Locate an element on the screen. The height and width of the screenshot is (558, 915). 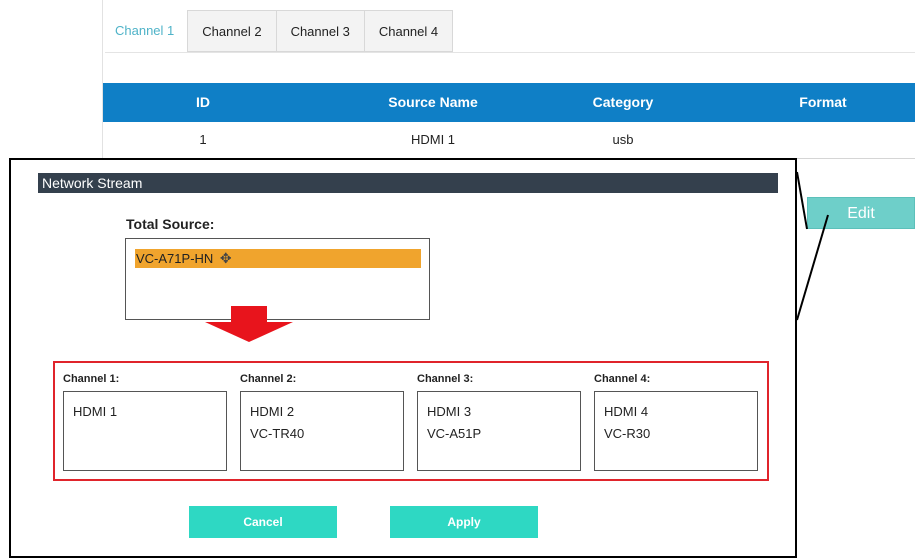
header-format: Format is located at coordinates (823, 102).